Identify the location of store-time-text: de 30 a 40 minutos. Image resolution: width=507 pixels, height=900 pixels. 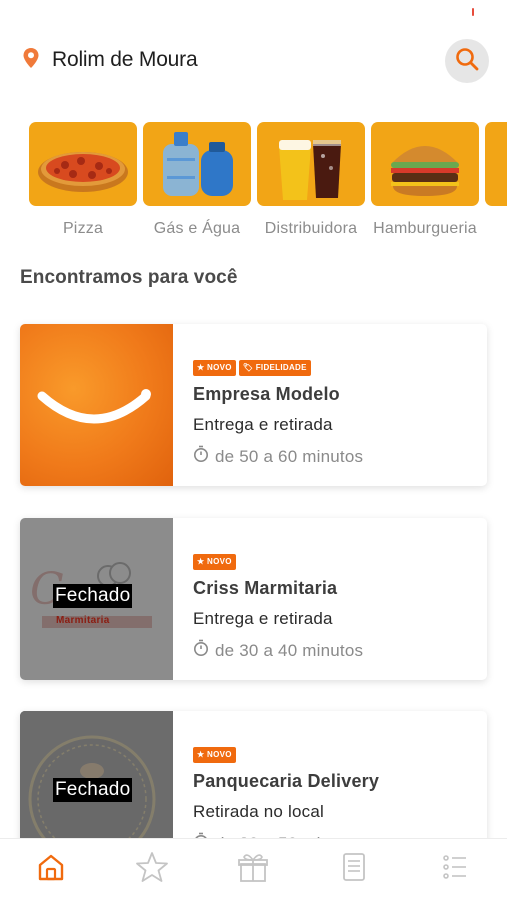
(289, 650).